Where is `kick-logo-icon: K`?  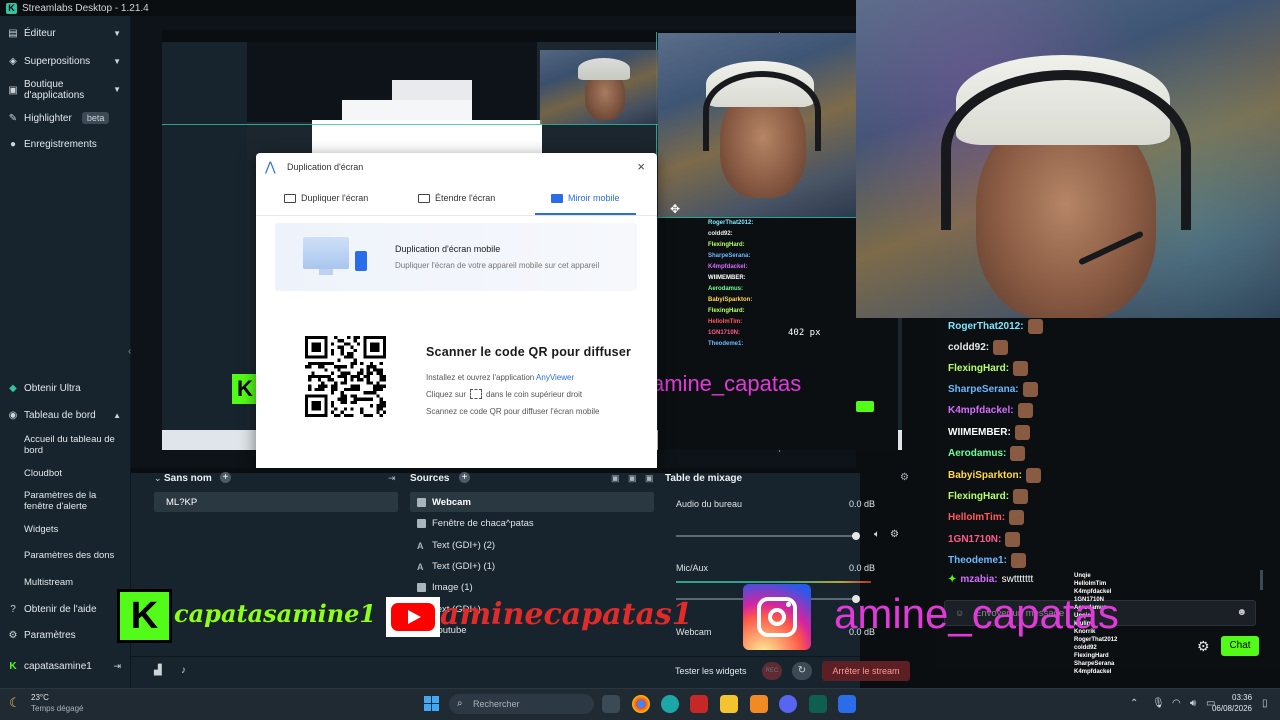
kick-logo-icon: K is located at coordinates (144, 616).